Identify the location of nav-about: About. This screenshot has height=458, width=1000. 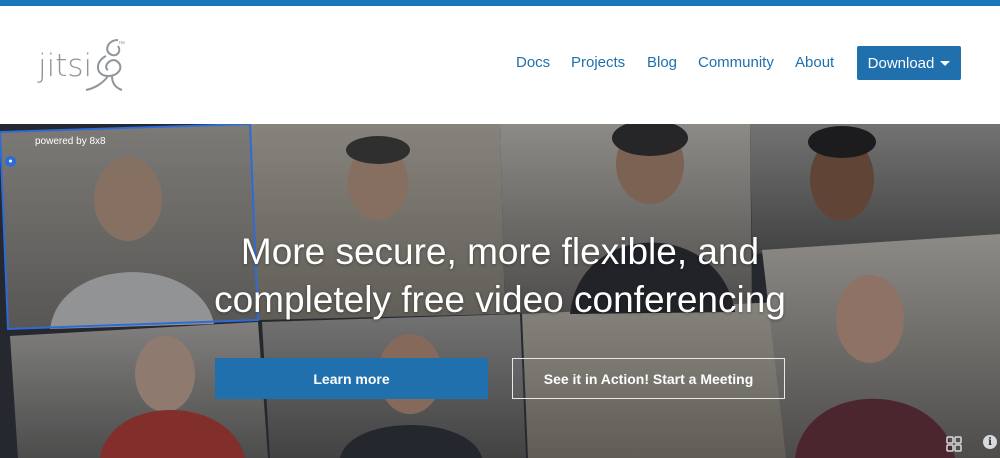
(814, 62).